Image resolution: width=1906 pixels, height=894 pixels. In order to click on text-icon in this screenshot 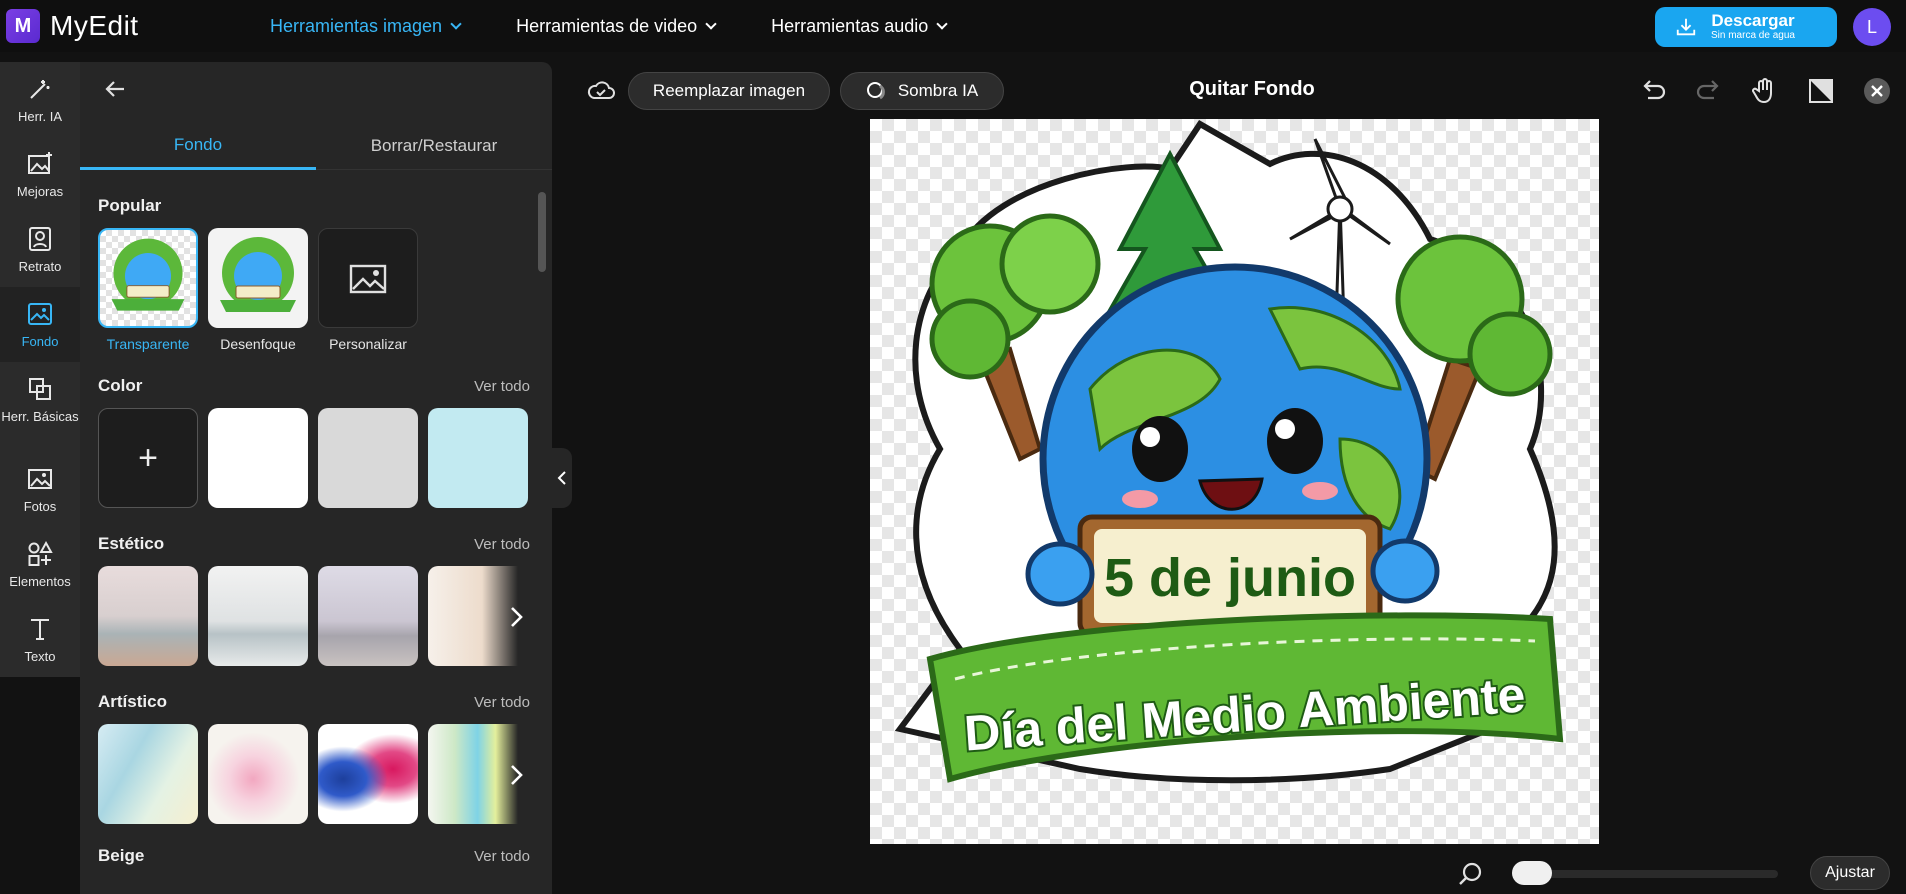, I will do `click(40, 629)`.